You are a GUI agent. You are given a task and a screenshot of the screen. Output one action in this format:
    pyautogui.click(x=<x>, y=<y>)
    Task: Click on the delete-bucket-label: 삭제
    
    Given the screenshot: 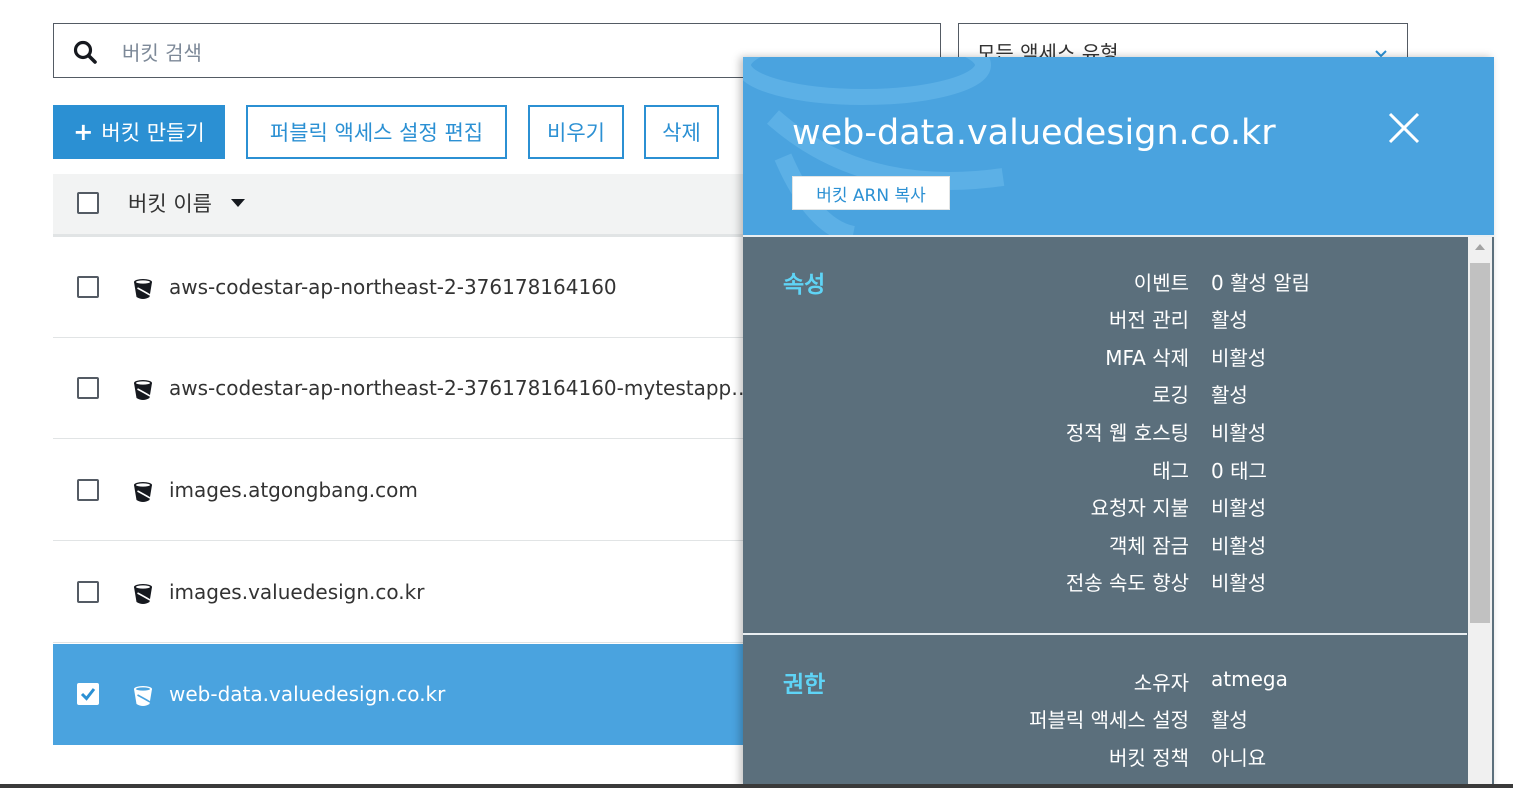 What is the action you would take?
    pyautogui.click(x=681, y=133)
    